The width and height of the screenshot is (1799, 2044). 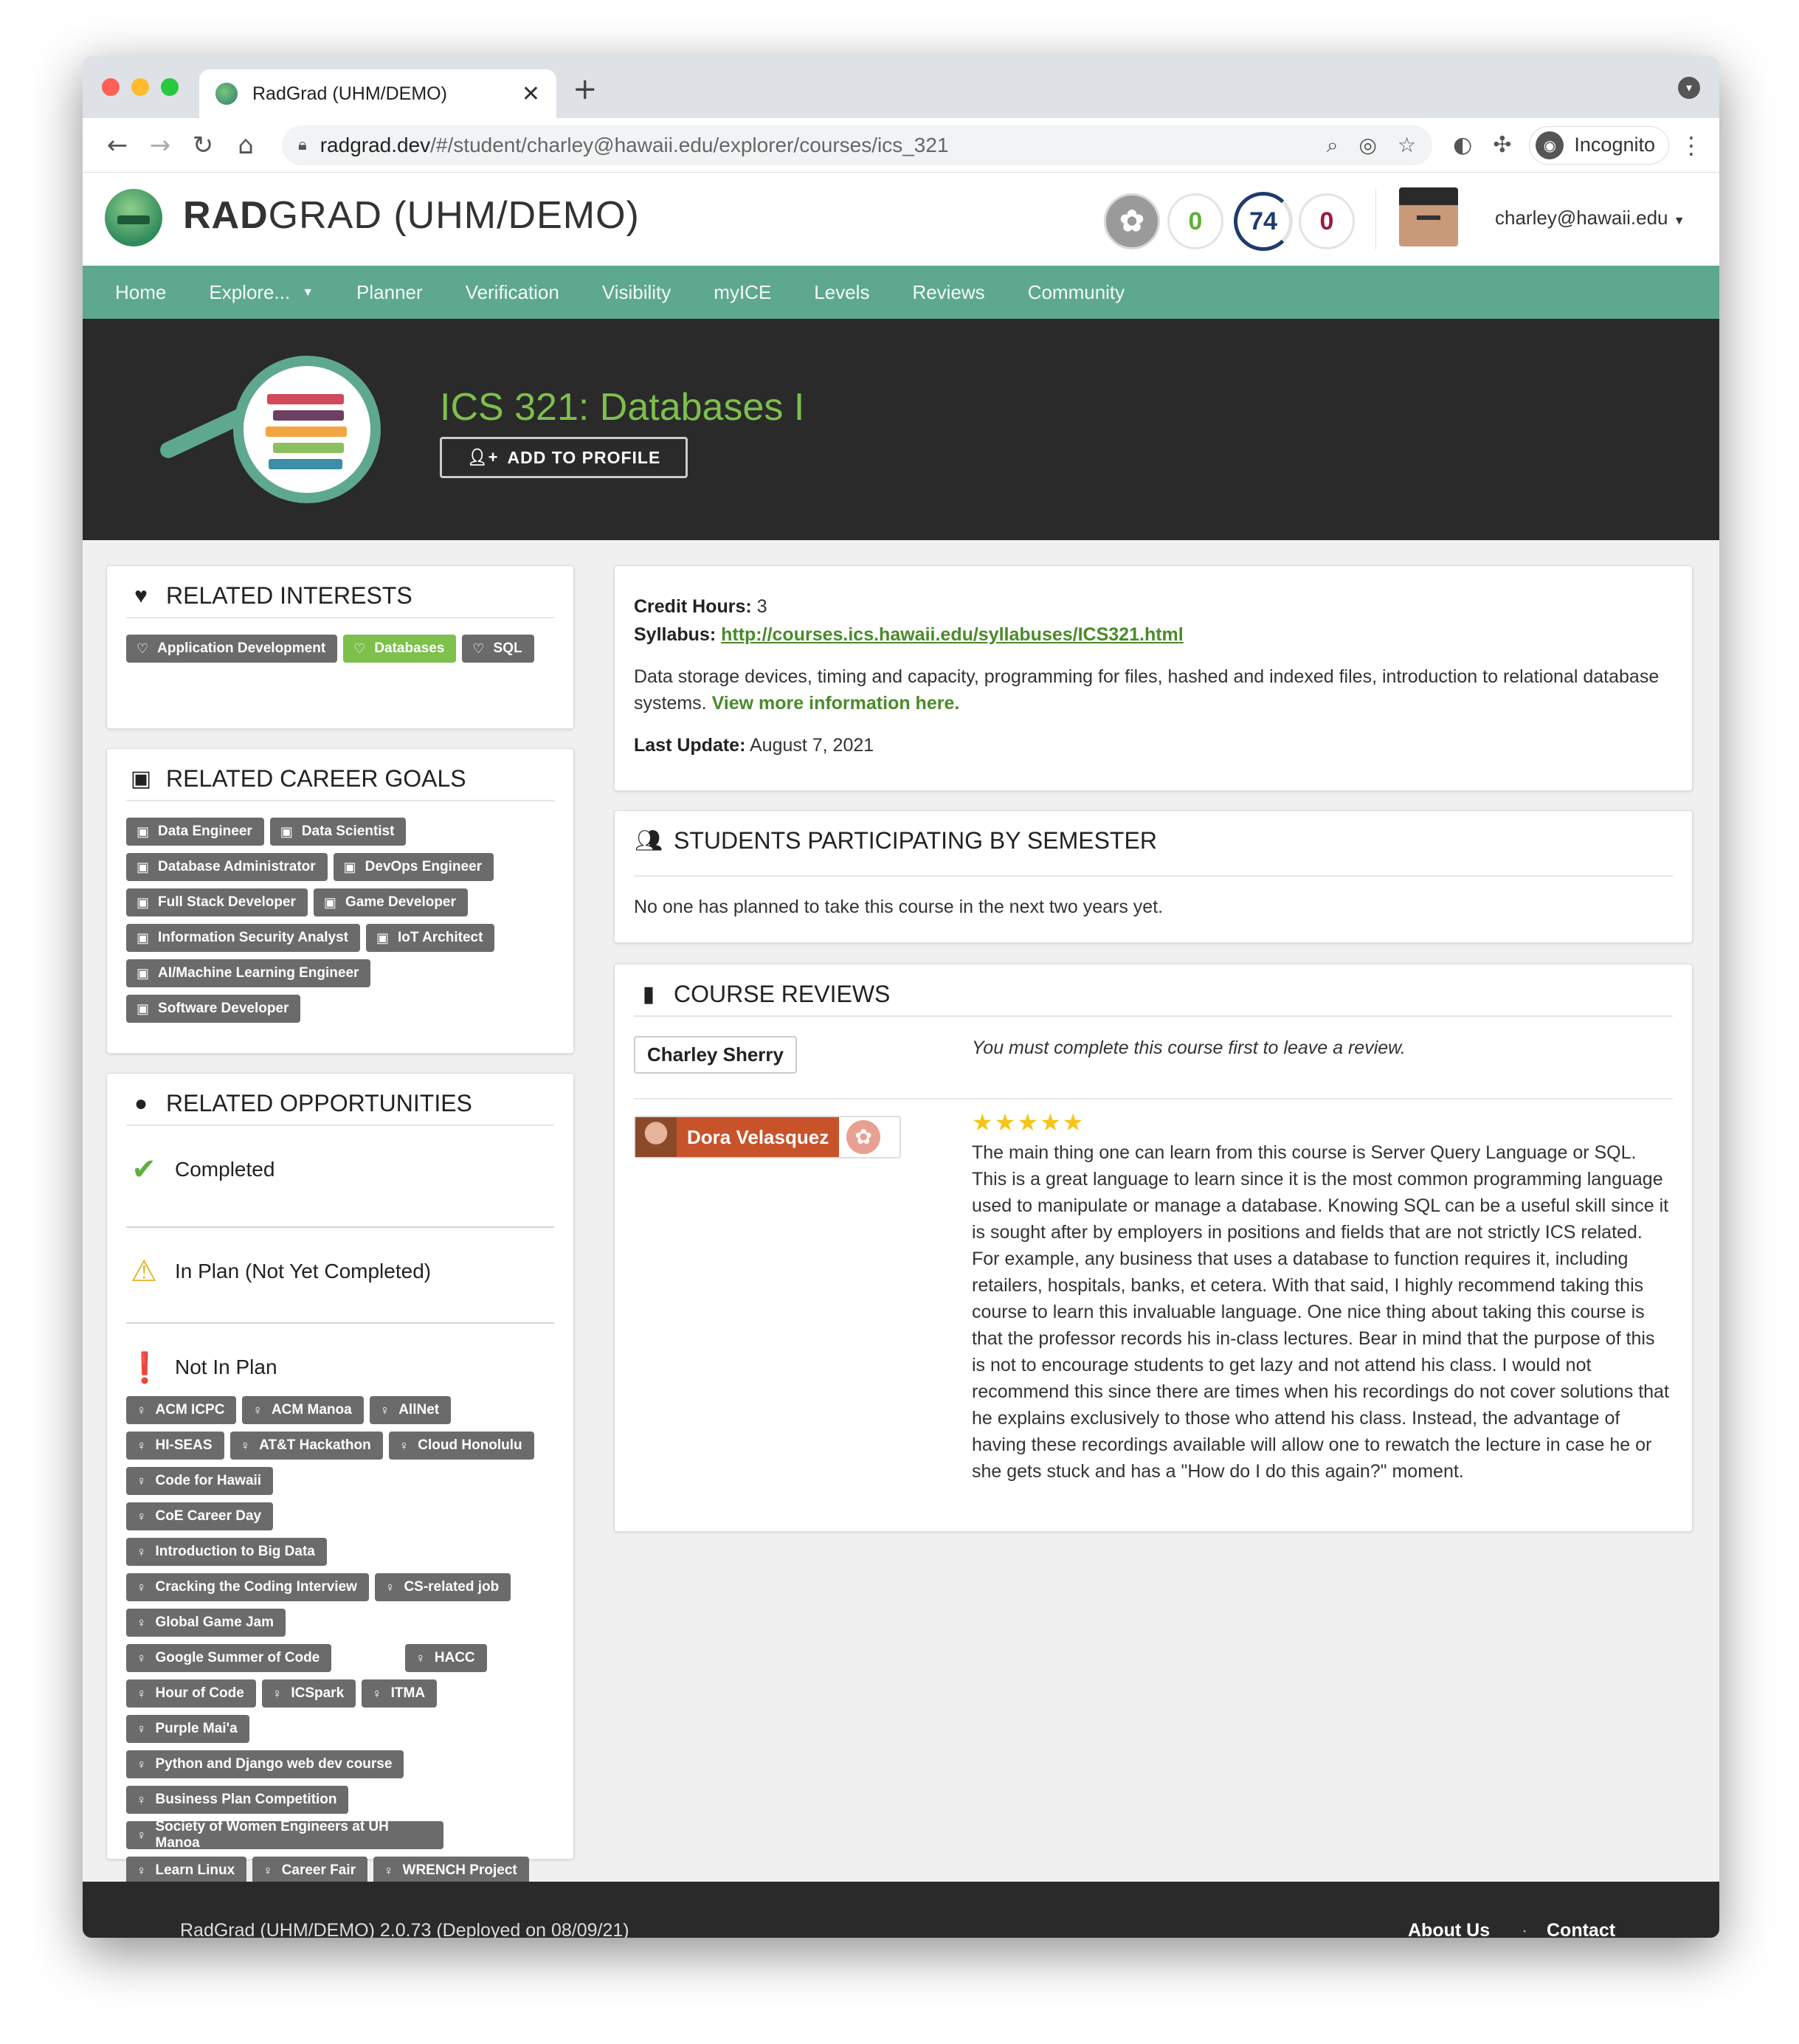 I want to click on opportunity-label: ♀ Career Fair, so click(x=310, y=1871).